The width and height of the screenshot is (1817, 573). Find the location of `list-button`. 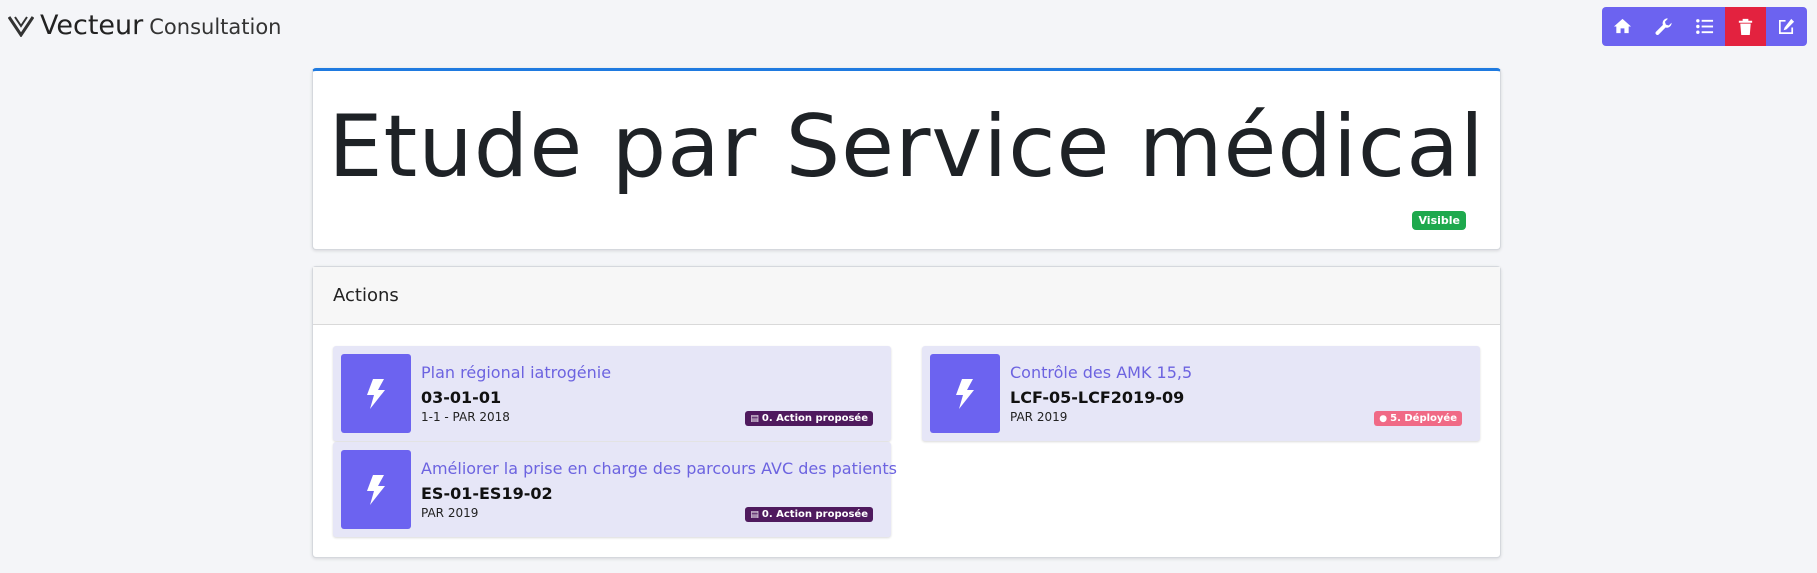

list-button is located at coordinates (1704, 26).